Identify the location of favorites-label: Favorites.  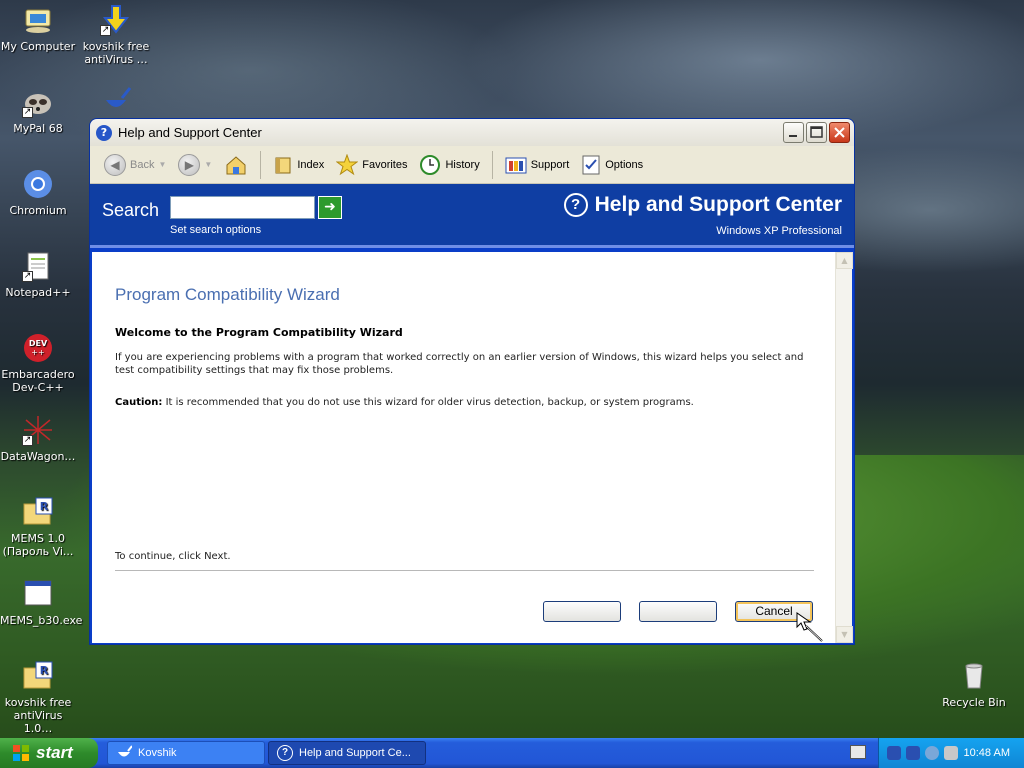
(385, 164).